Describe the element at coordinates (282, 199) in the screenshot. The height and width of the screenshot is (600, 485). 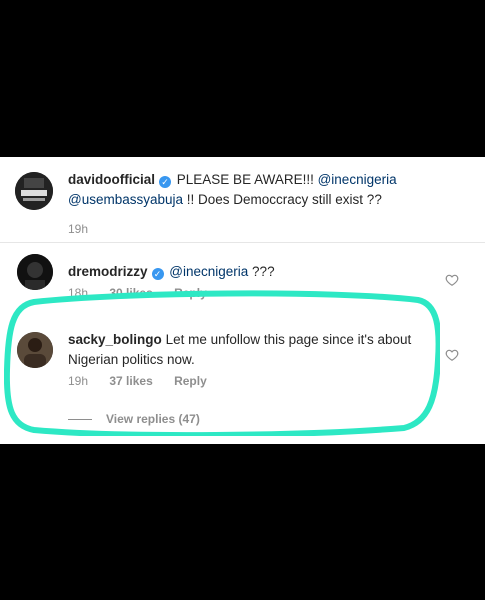
I see `comment-body-suffix: !! Does Democcracy still exist ??` at that location.